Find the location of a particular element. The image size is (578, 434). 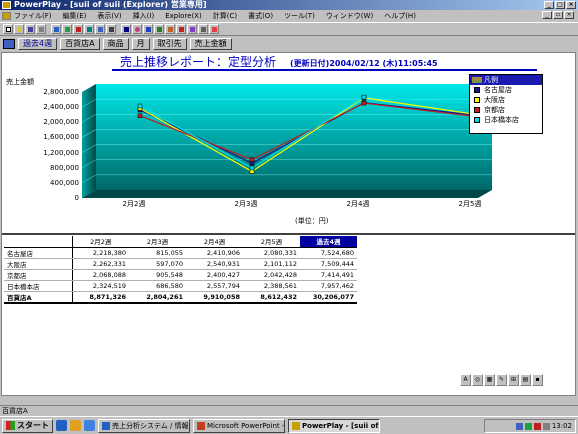

row-header: 京都店 is located at coordinates (38, 275).